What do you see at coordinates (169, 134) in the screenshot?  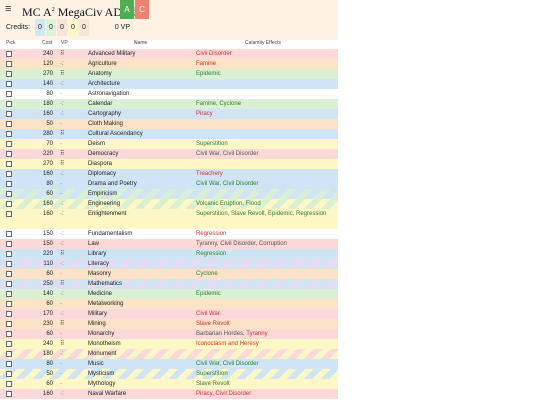 I see `table-row: 280 ⠿ Cultural Ascendancy` at bounding box center [169, 134].